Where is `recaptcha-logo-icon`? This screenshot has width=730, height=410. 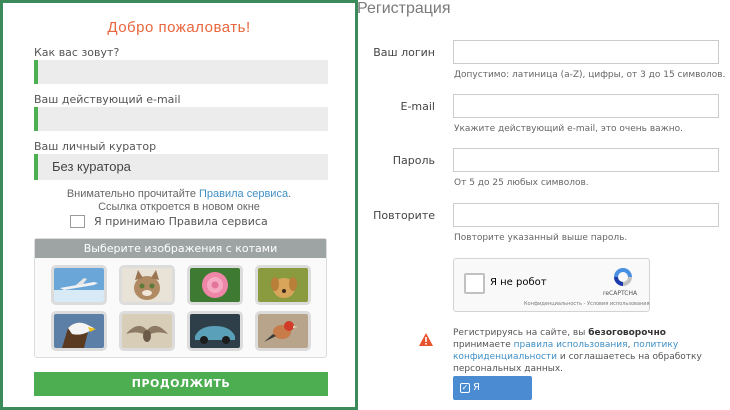 recaptcha-logo-icon is located at coordinates (623, 277).